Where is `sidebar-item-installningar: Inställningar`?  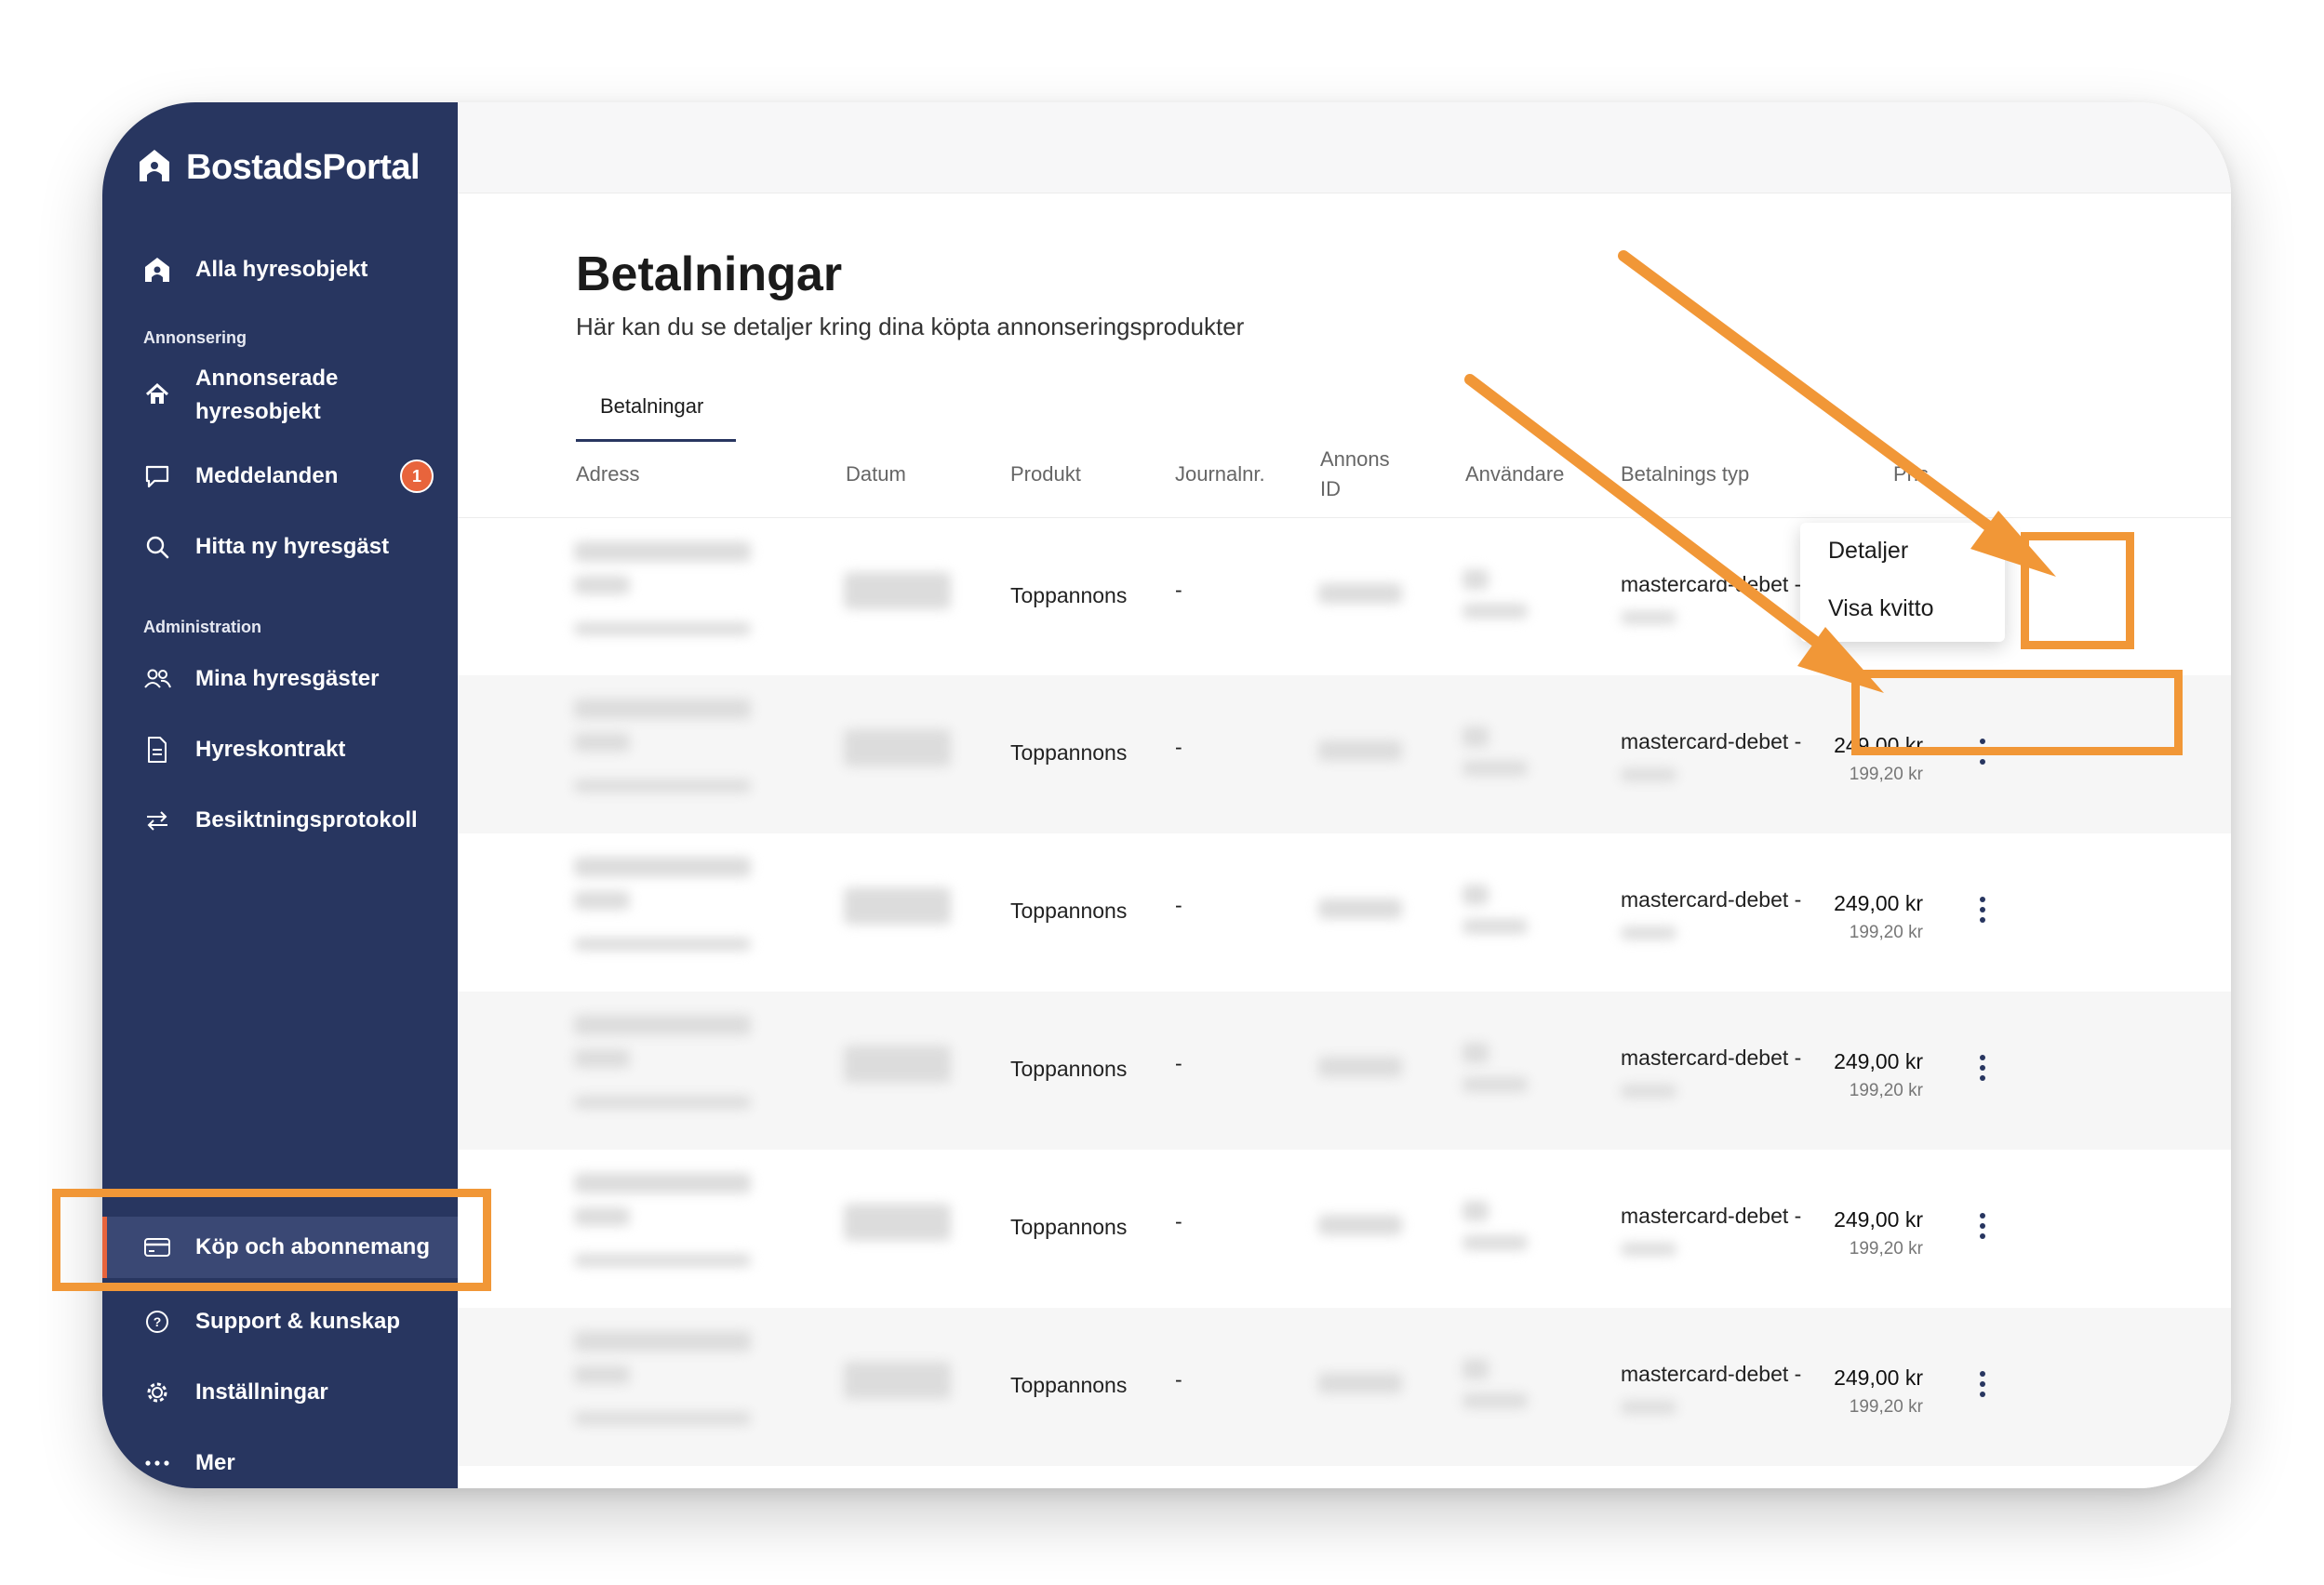
sidebar-item-installningar: Inställningar is located at coordinates (280, 1392).